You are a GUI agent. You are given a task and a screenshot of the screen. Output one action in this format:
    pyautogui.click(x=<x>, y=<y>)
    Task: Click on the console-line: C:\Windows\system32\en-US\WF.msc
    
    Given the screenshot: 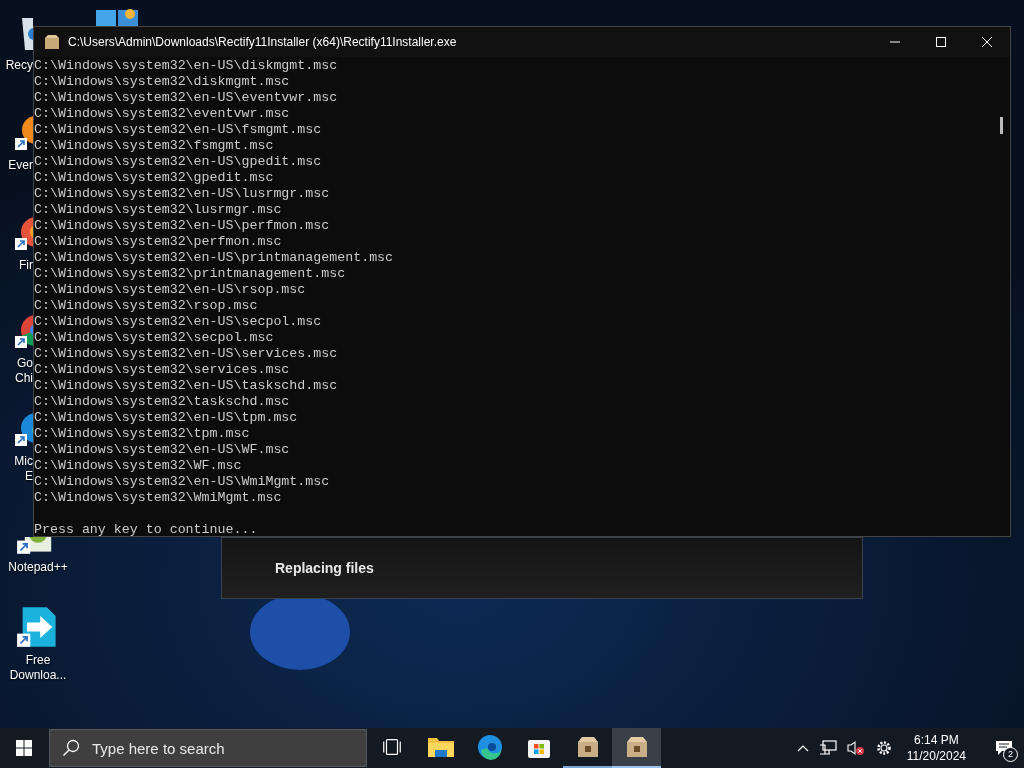 What is the action you would take?
    pyautogui.click(x=162, y=450)
    